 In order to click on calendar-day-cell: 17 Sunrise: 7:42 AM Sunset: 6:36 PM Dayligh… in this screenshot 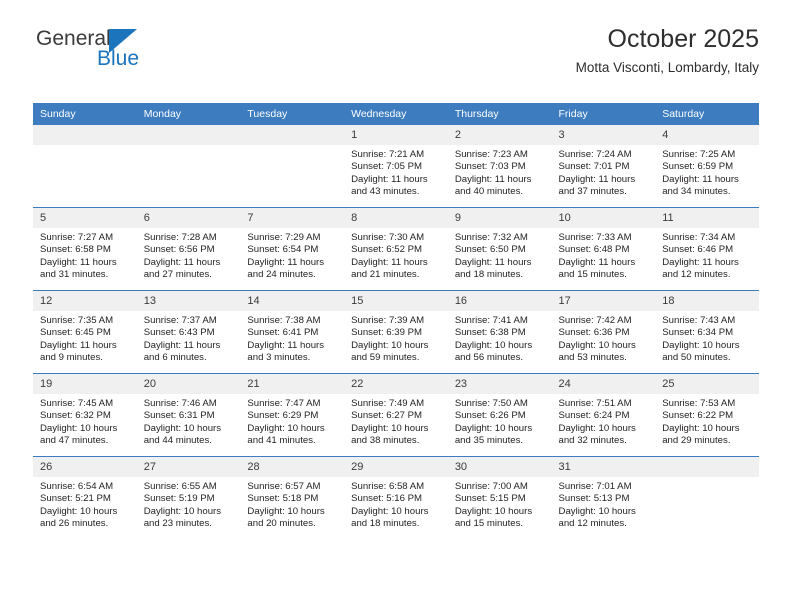, I will do `click(603, 332)`.